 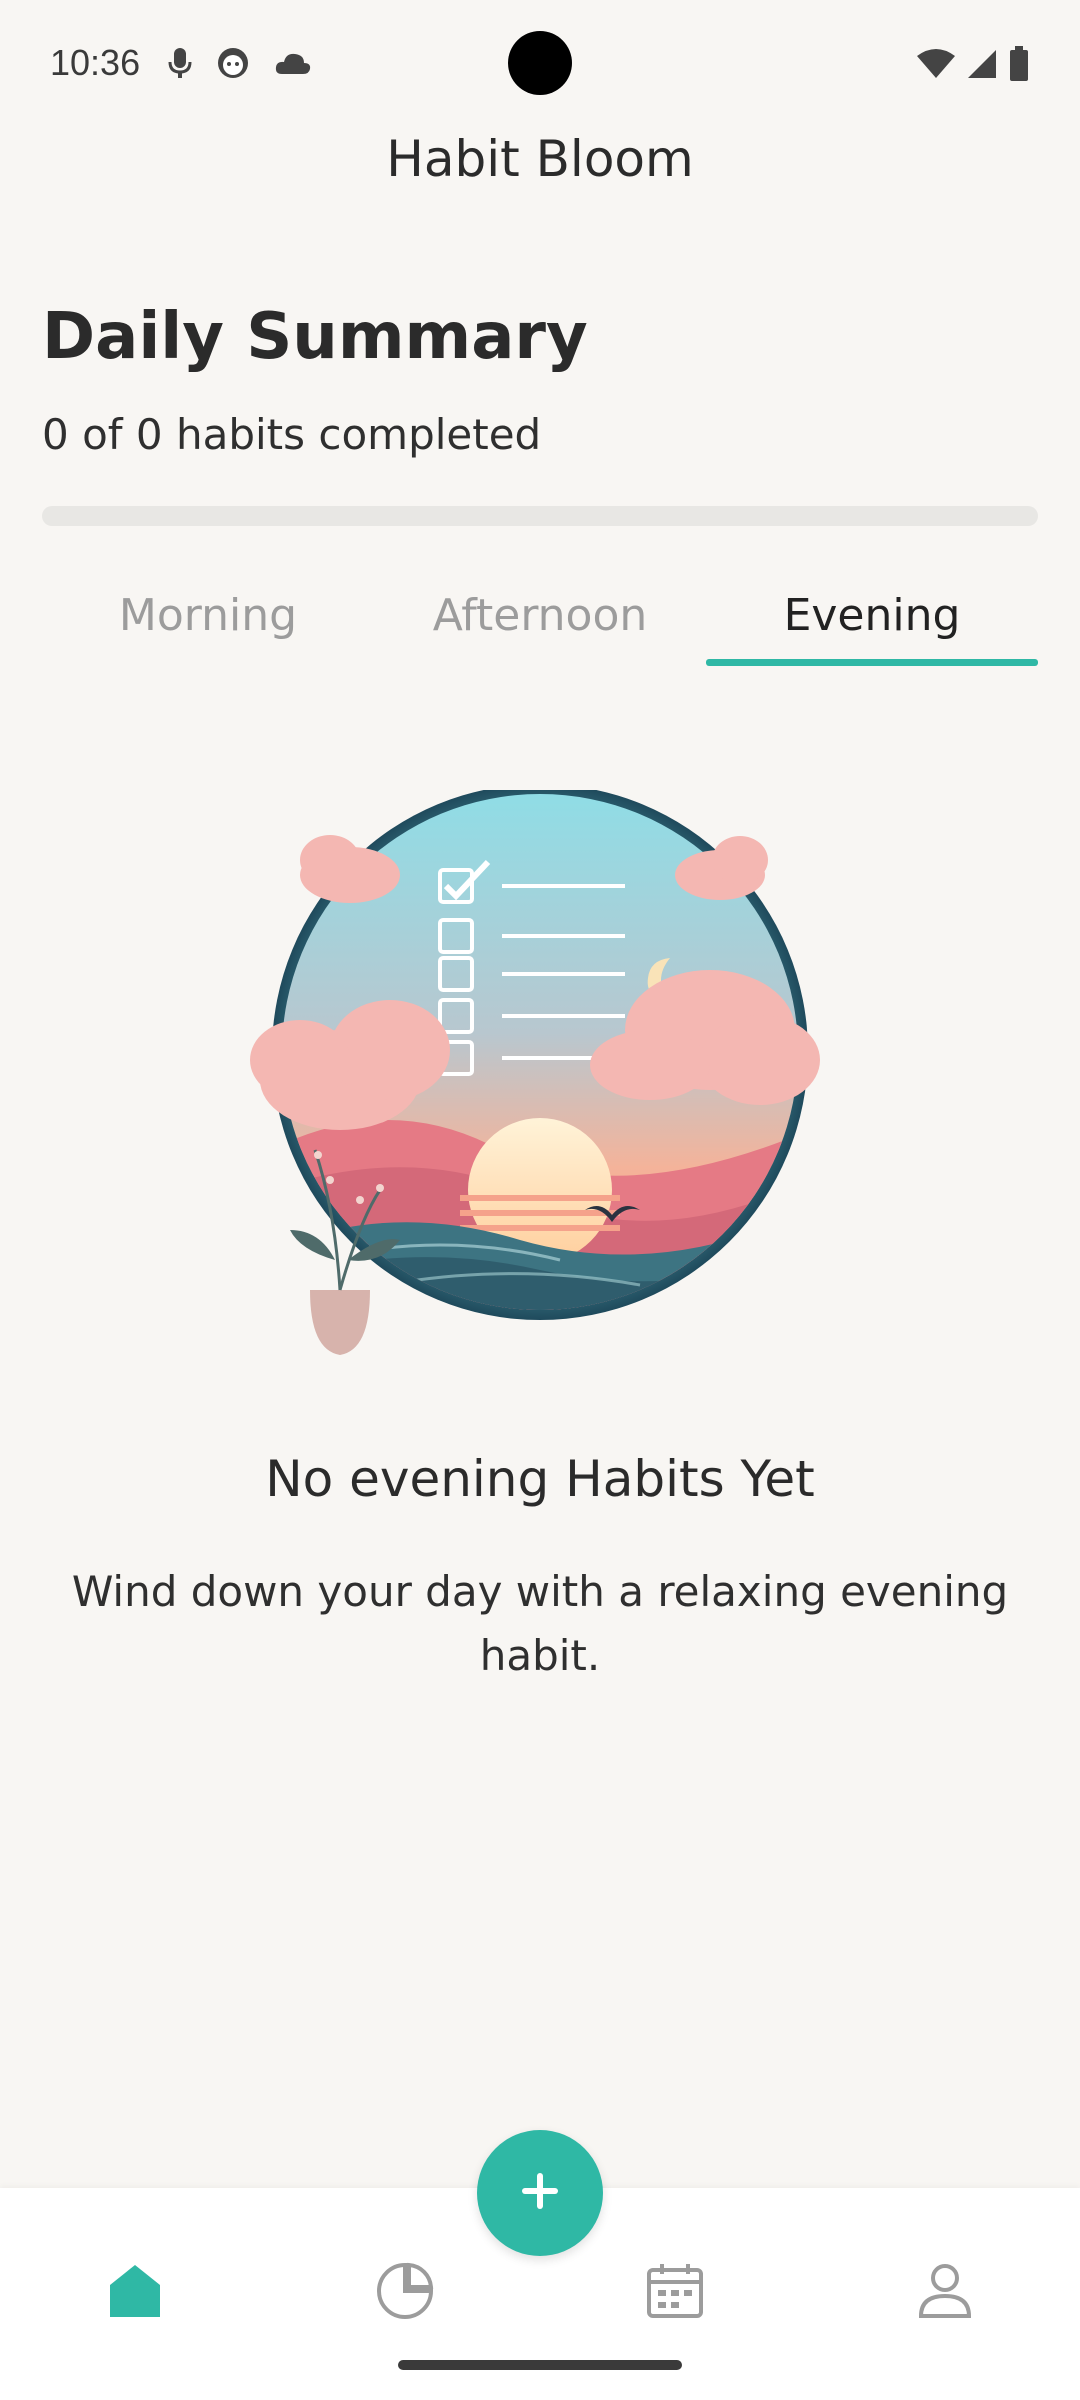 What do you see at coordinates (208, 623) in the screenshot?
I see `tab-morning: Morning` at bounding box center [208, 623].